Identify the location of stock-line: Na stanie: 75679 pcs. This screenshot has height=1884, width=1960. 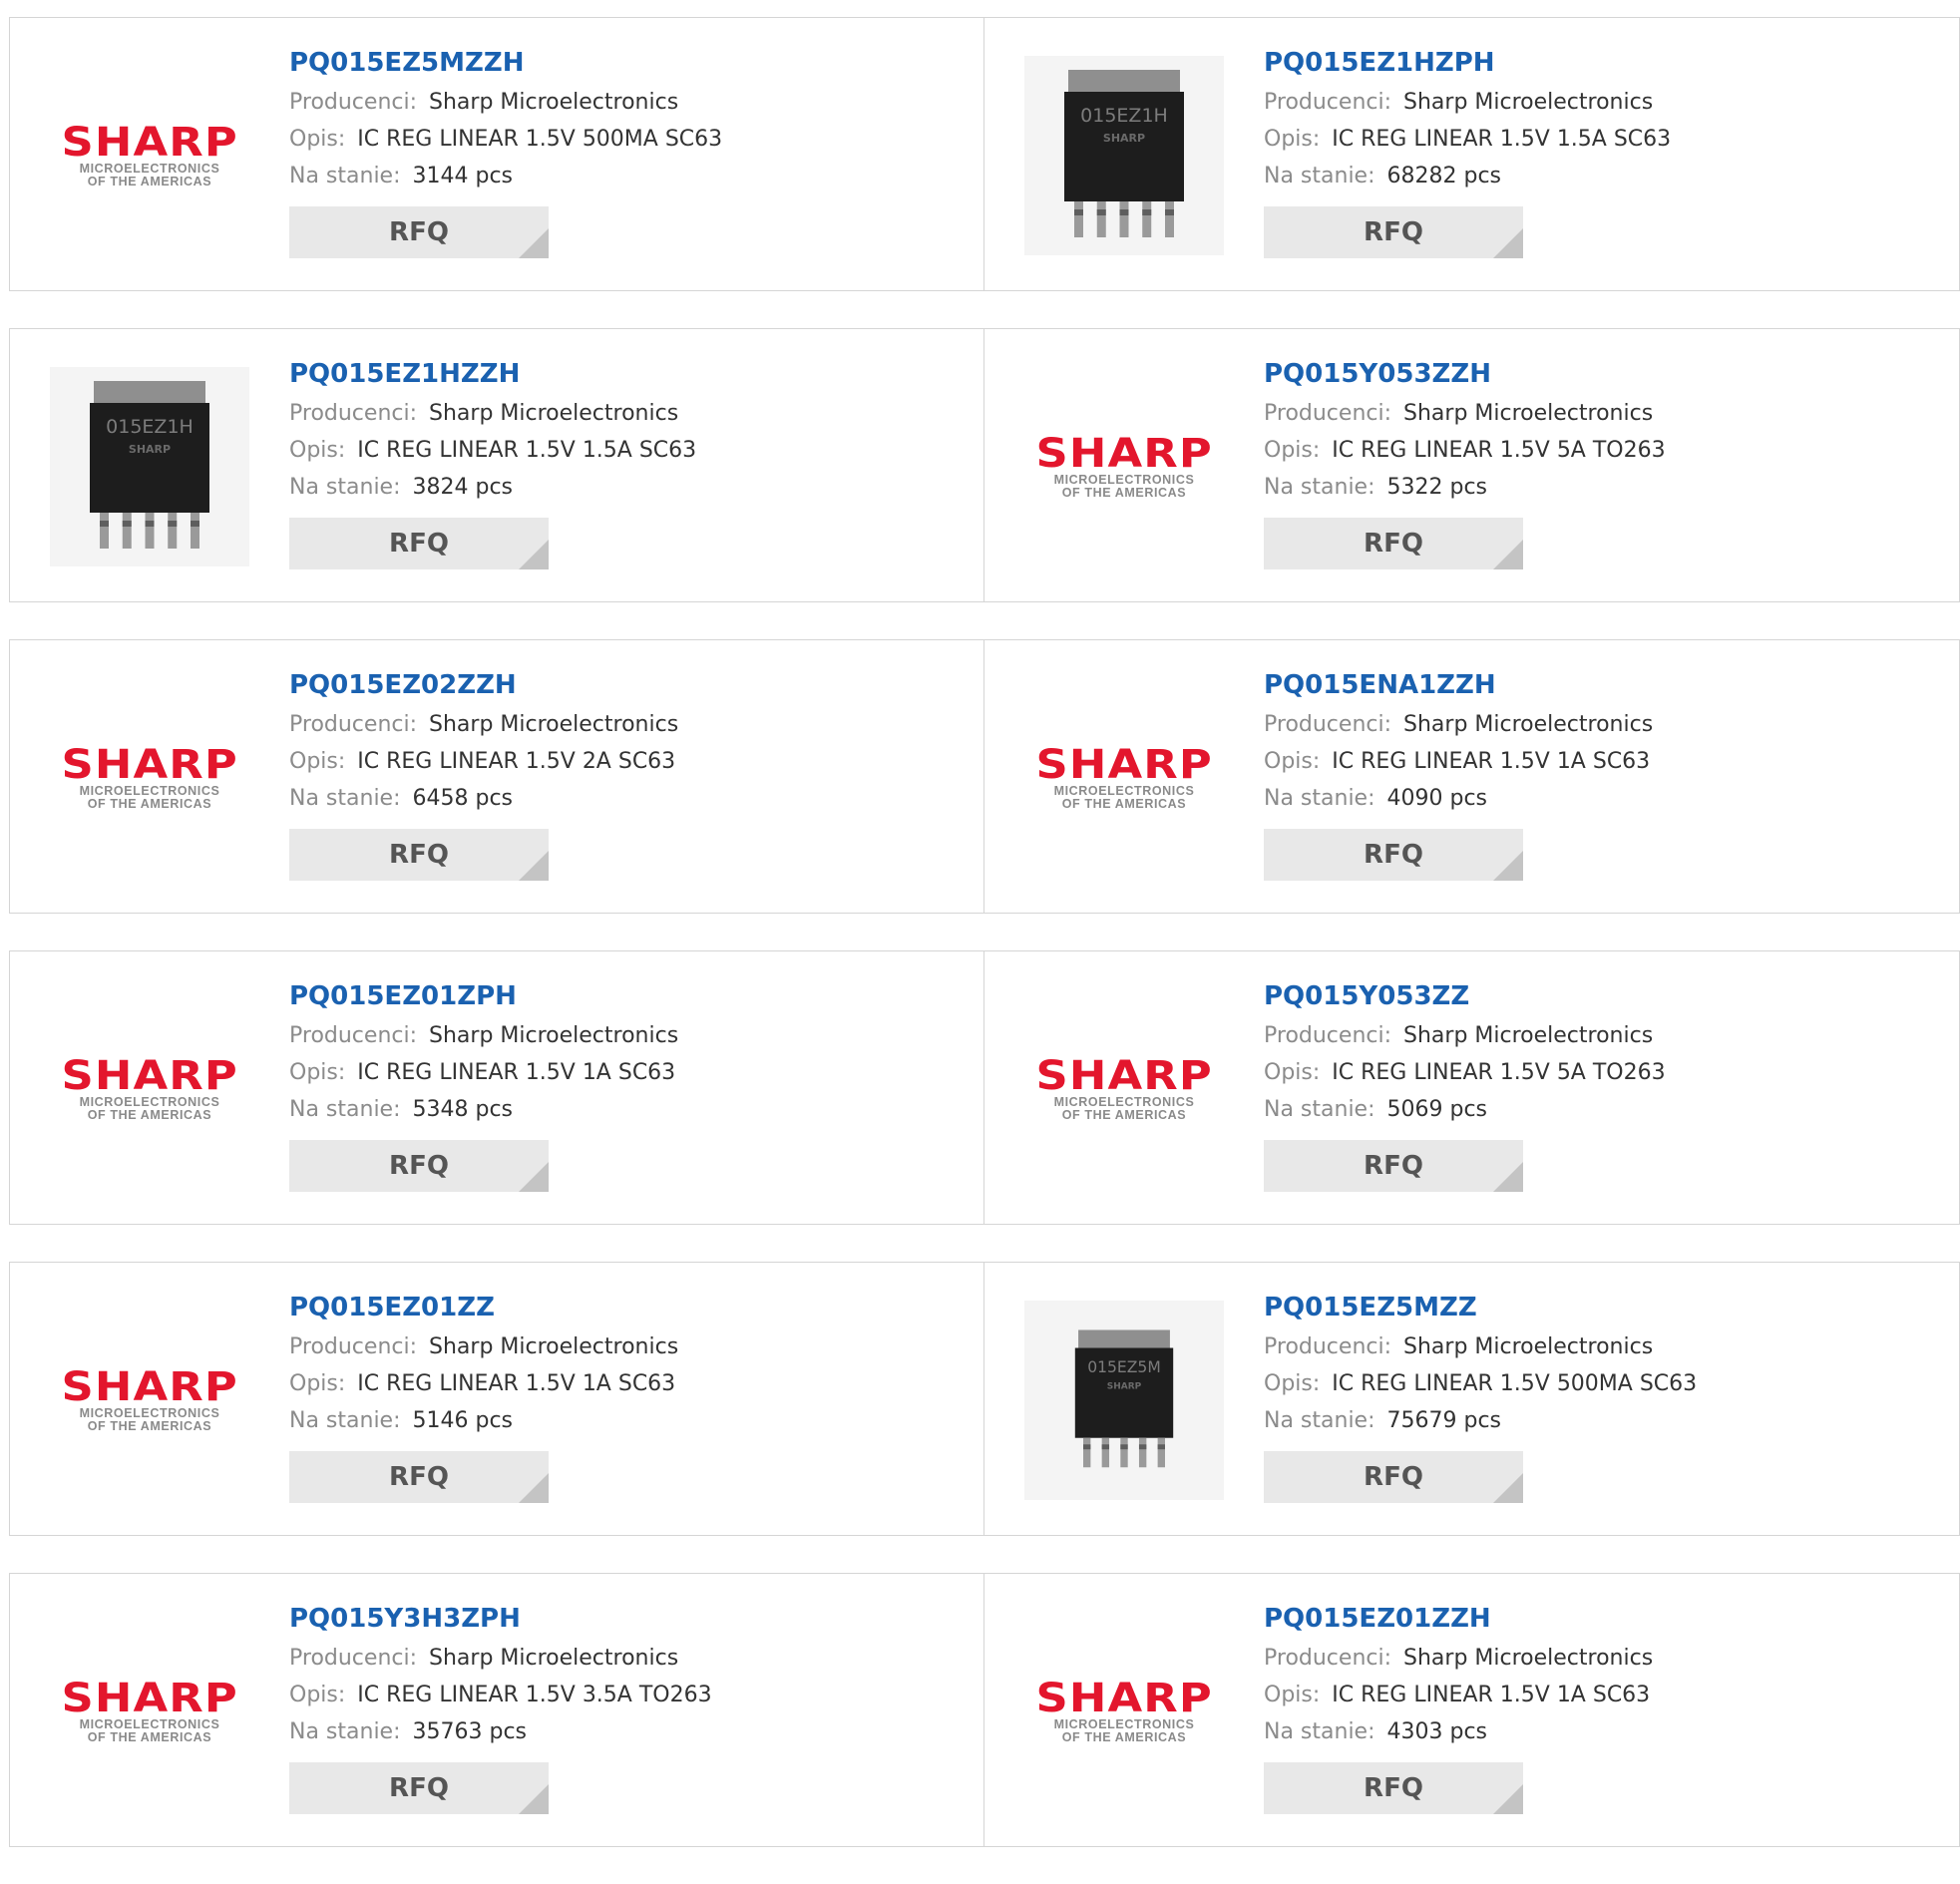
(1480, 1420).